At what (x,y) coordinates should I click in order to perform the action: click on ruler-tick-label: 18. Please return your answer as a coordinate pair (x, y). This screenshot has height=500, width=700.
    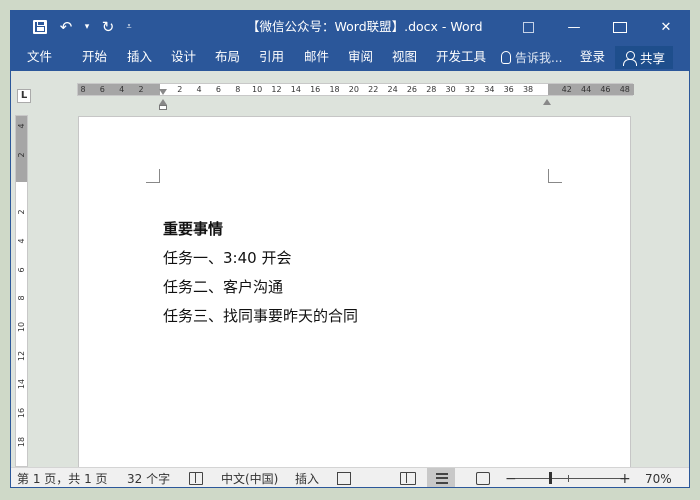
    Looking at the image, I should click on (334, 89).